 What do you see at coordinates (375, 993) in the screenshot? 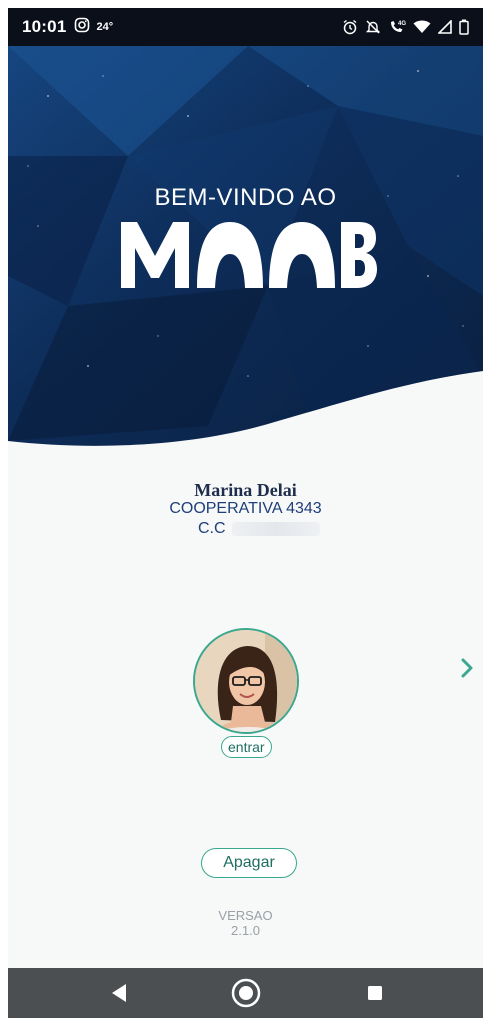
I see `recents-icon` at bounding box center [375, 993].